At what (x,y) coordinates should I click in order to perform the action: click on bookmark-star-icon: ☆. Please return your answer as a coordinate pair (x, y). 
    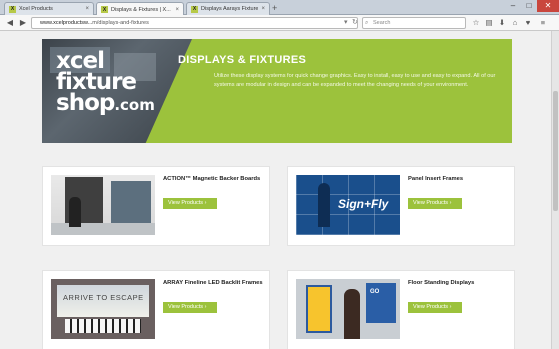
    Looking at the image, I should click on (476, 23).